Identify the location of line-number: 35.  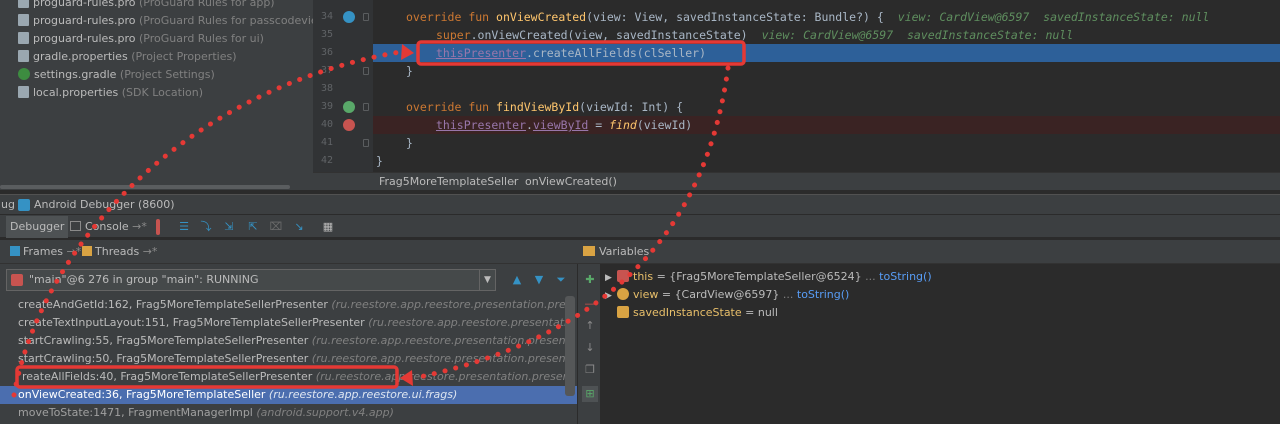
(326, 34).